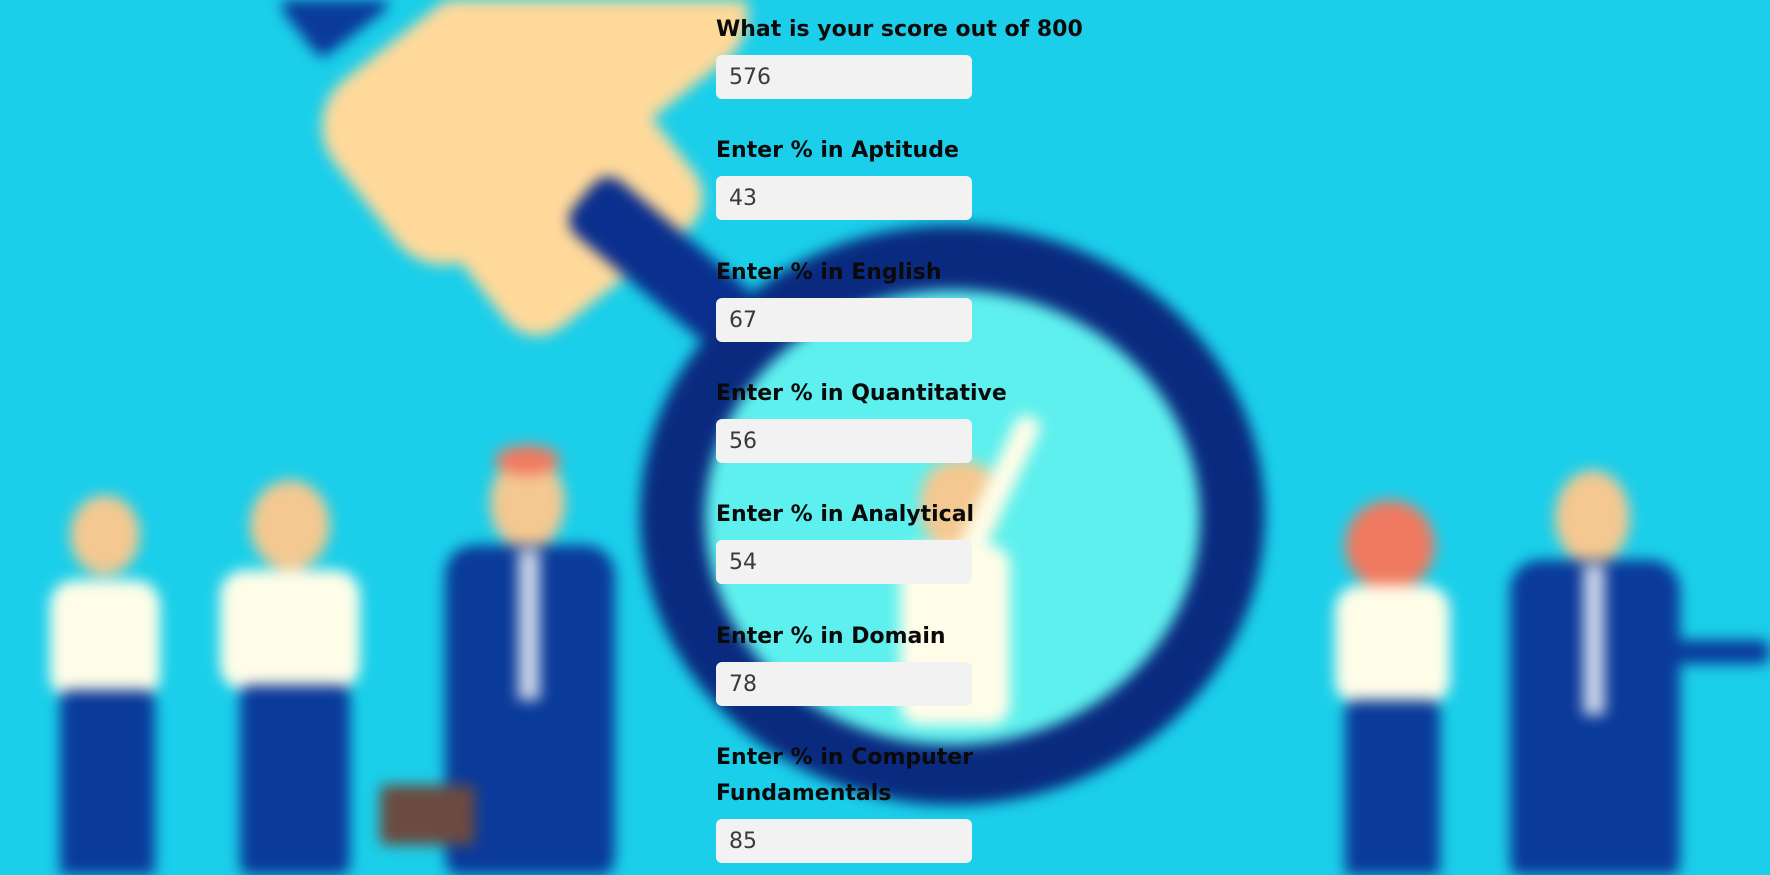  Describe the element at coordinates (845, 514) in the screenshot. I see `analytical-label: Enter % in Analytical` at that location.